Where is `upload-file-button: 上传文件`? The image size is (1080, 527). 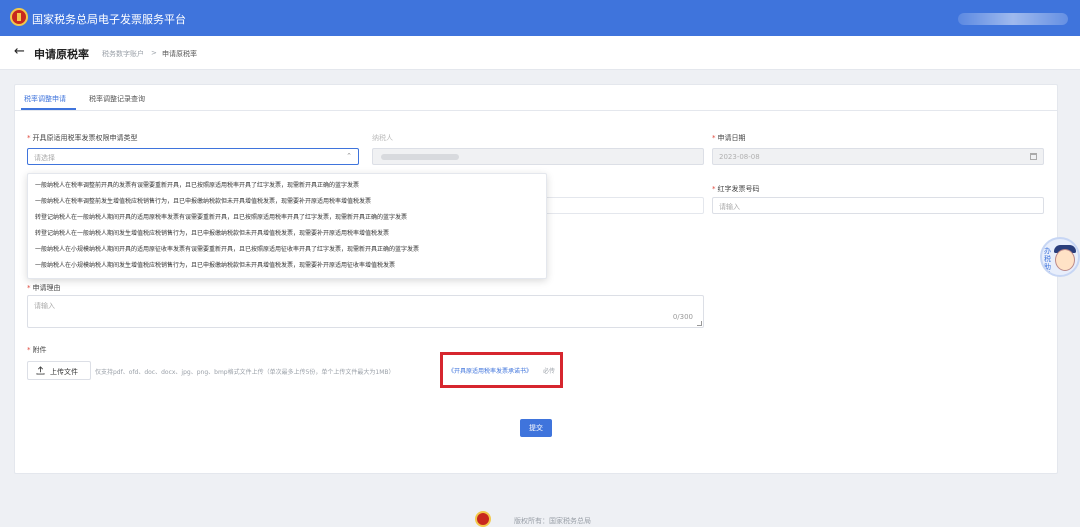
upload-file-button: 上传文件 is located at coordinates (59, 370).